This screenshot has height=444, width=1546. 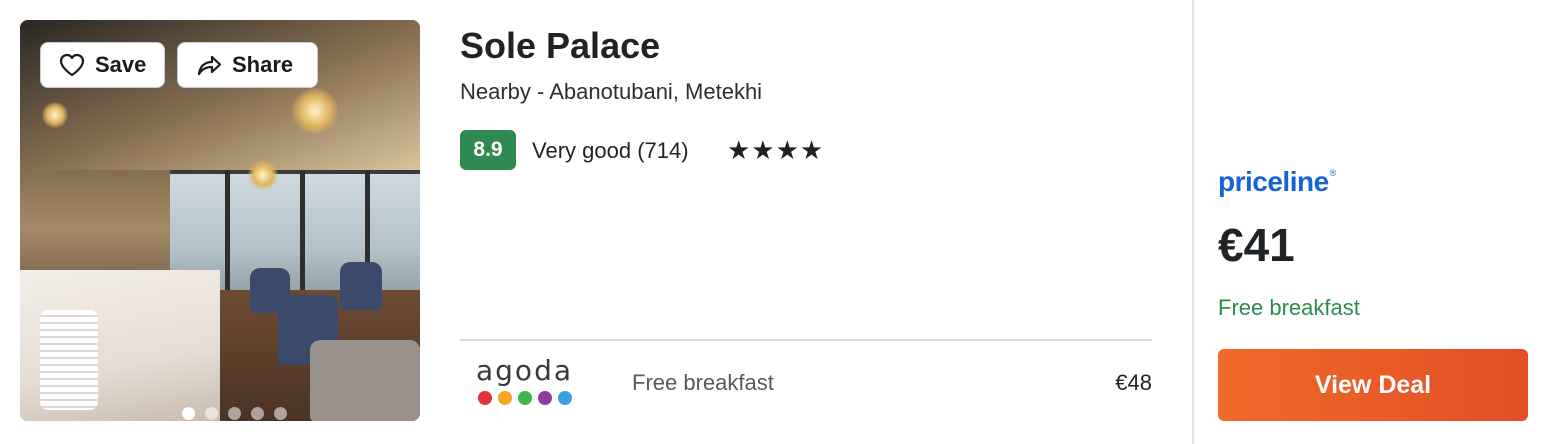 I want to click on offer-divider, so click(x=806, y=340).